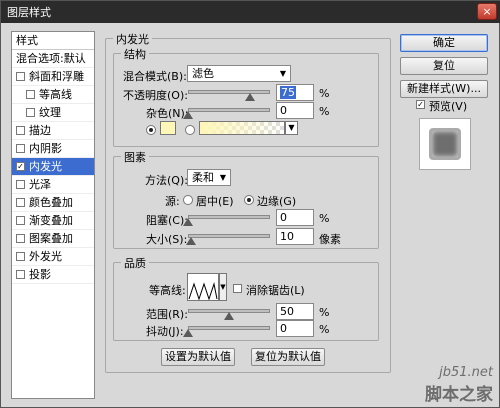  What do you see at coordinates (295, 328) in the screenshot?
I see `jitter-input: 0` at bounding box center [295, 328].